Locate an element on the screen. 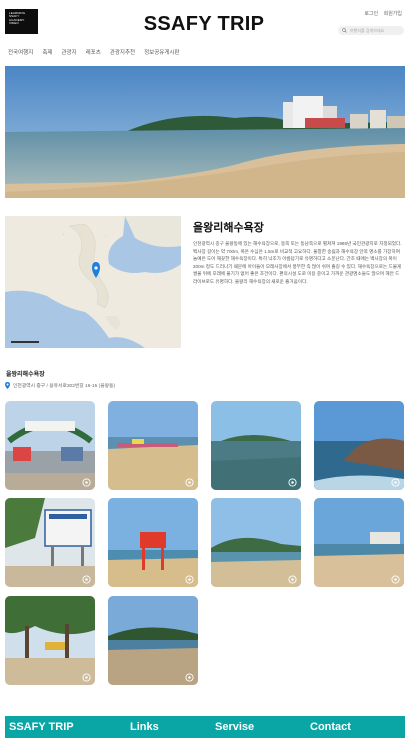 Image resolution: width=408 pixels, height=738 pixels. nav-item-board: 정보공유게시판 is located at coordinates (161, 52).